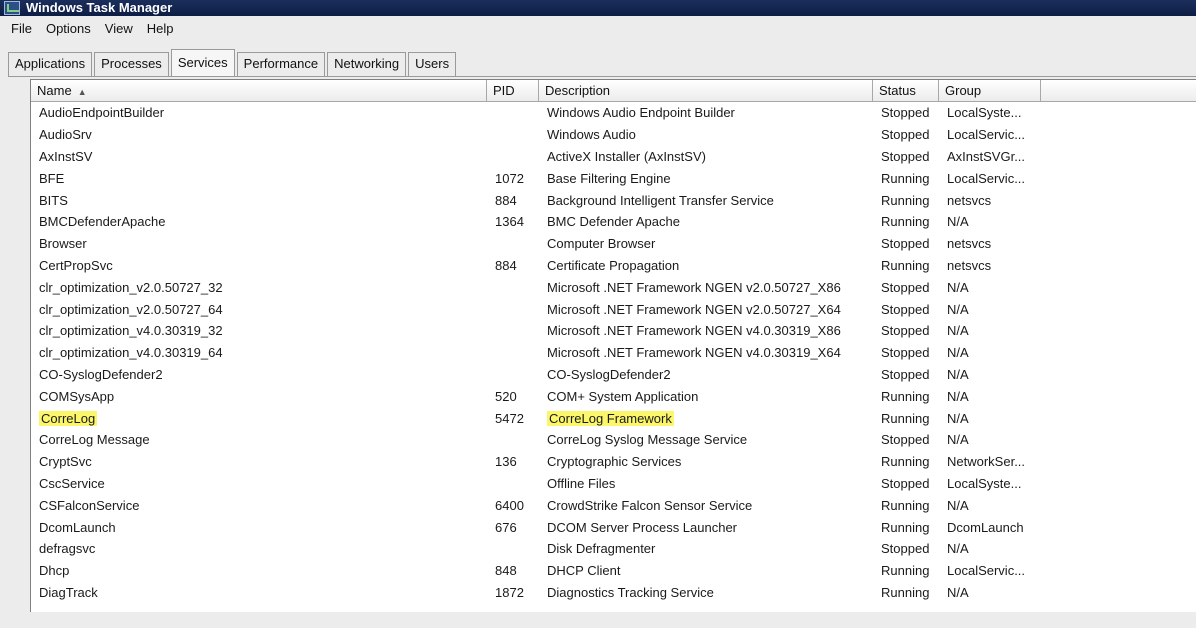  Describe the element at coordinates (601, 244) in the screenshot. I see `service-description-text: Computer Browser` at that location.